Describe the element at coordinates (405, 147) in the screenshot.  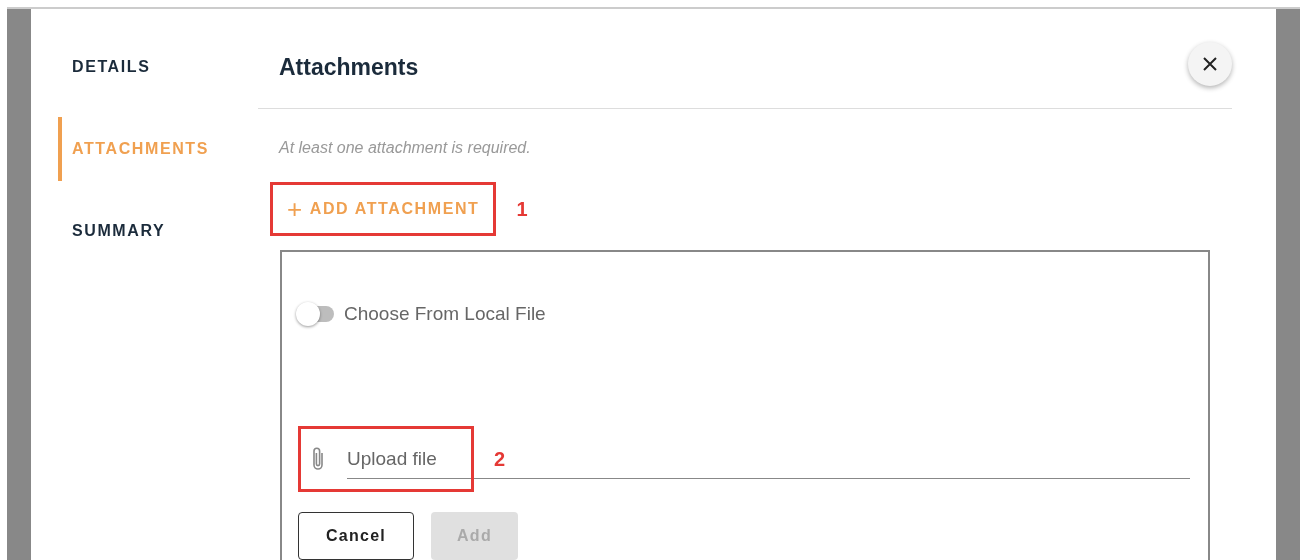
I see `hint-text: At least one attachment is required.` at that location.